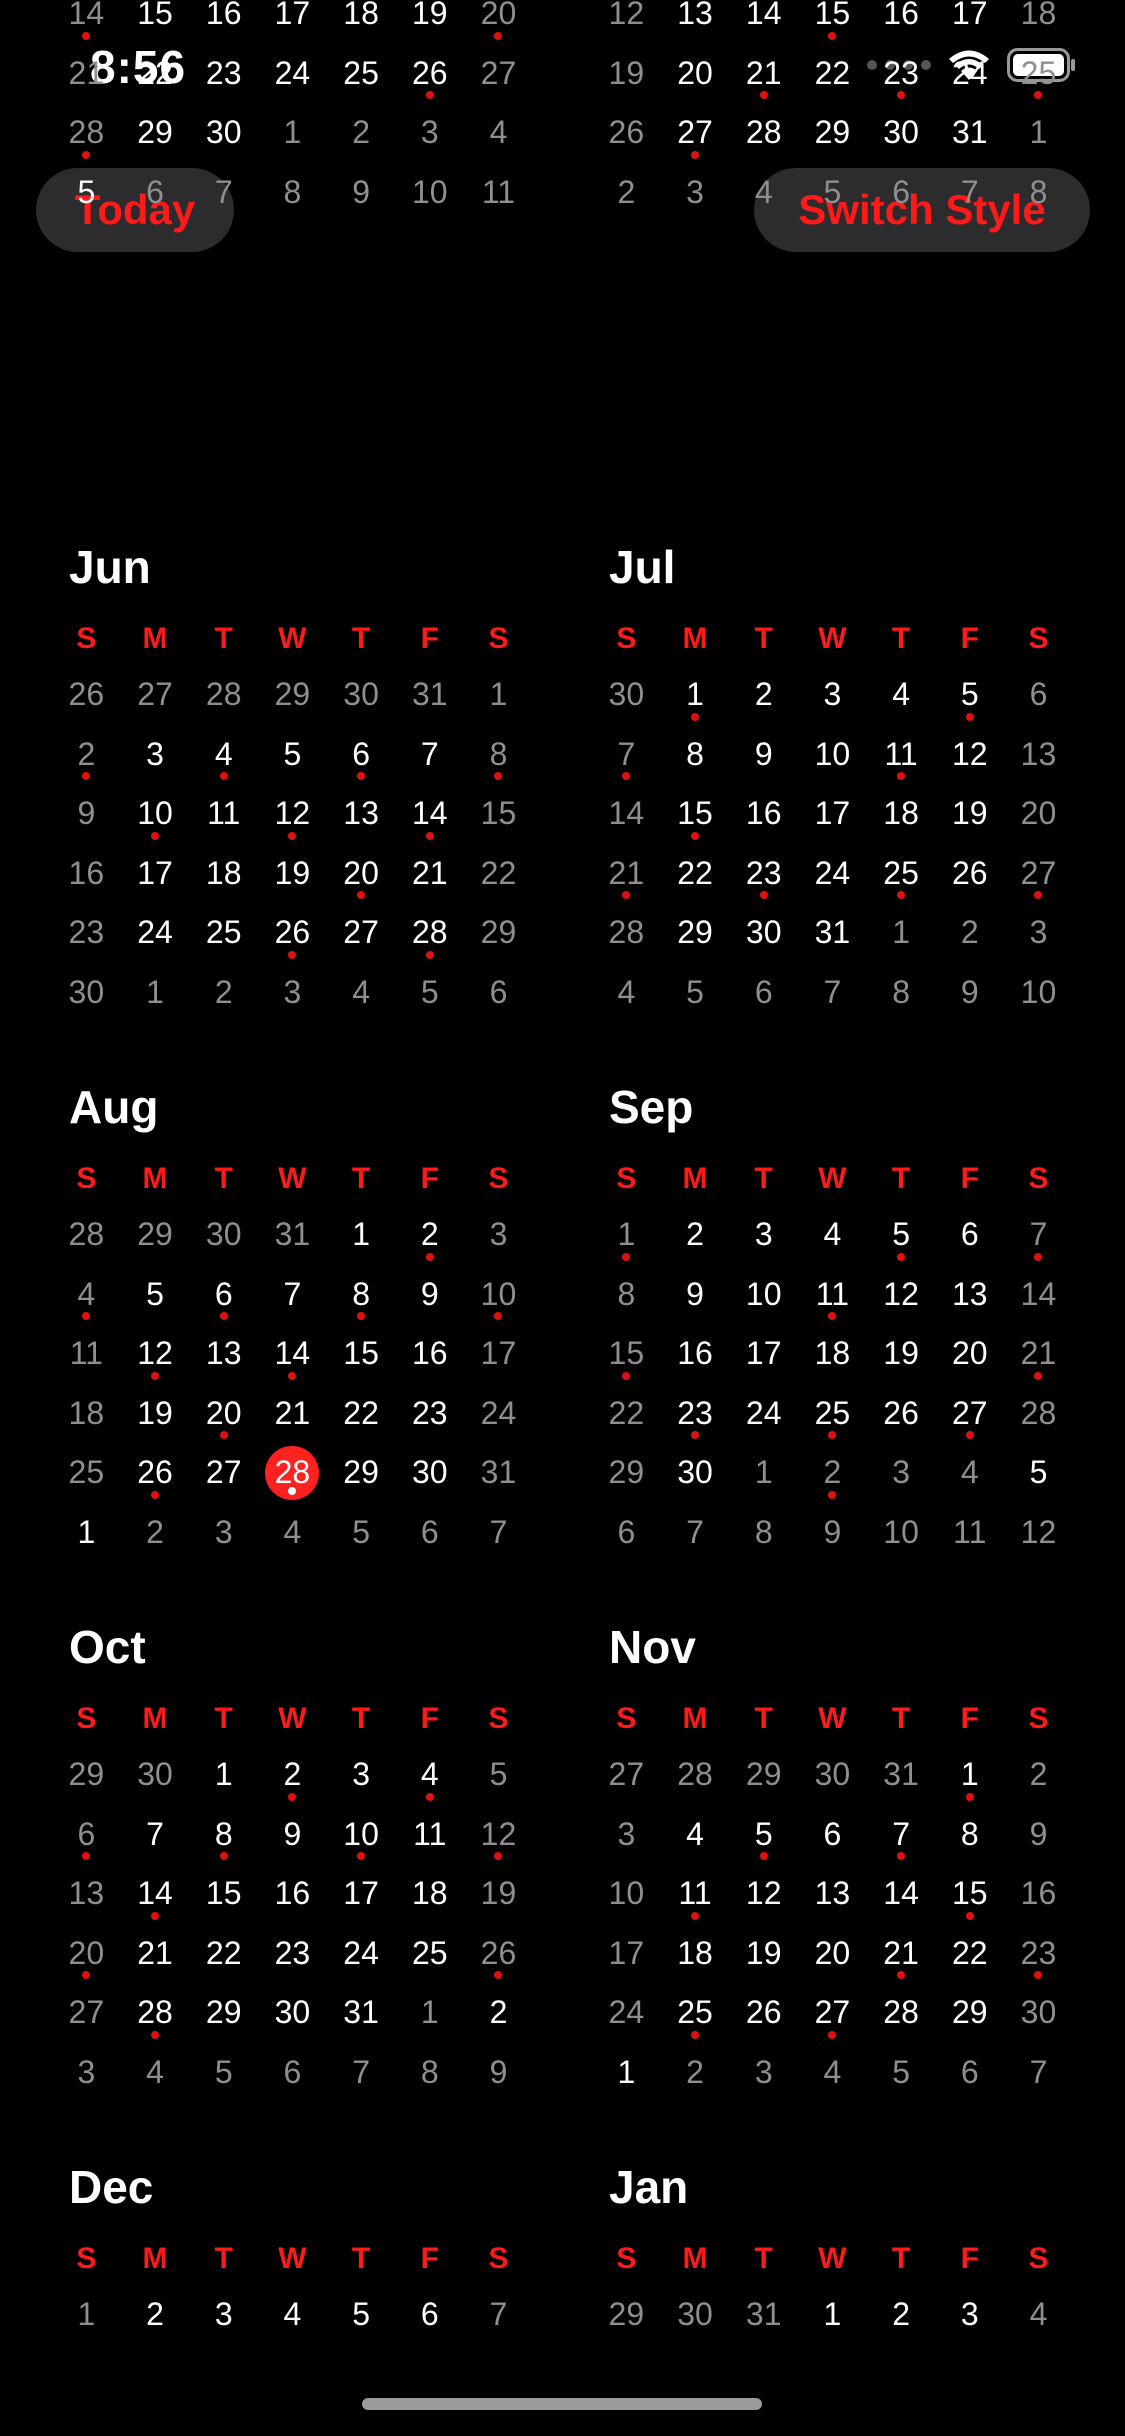 This screenshot has width=1125, height=2436. What do you see at coordinates (626, 1354) in the screenshot?
I see `day-cell: 15` at bounding box center [626, 1354].